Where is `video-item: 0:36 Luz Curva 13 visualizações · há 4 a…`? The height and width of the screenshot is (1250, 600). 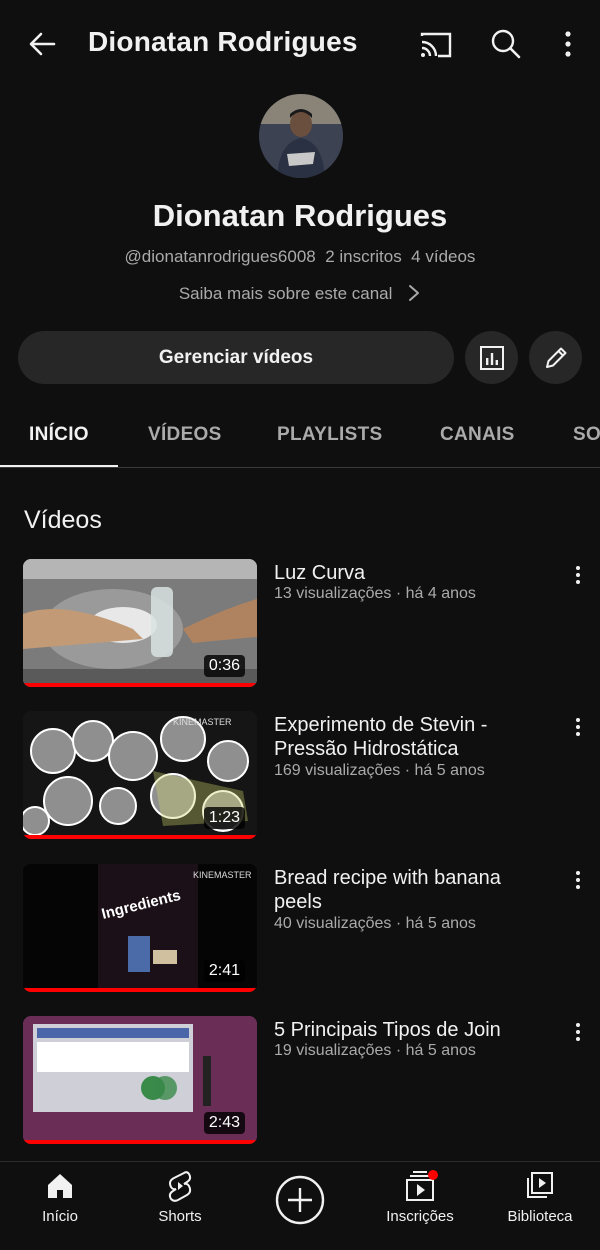
video-item: 0:36 Luz Curva 13 visualizações · há 4 a… is located at coordinates (300, 625).